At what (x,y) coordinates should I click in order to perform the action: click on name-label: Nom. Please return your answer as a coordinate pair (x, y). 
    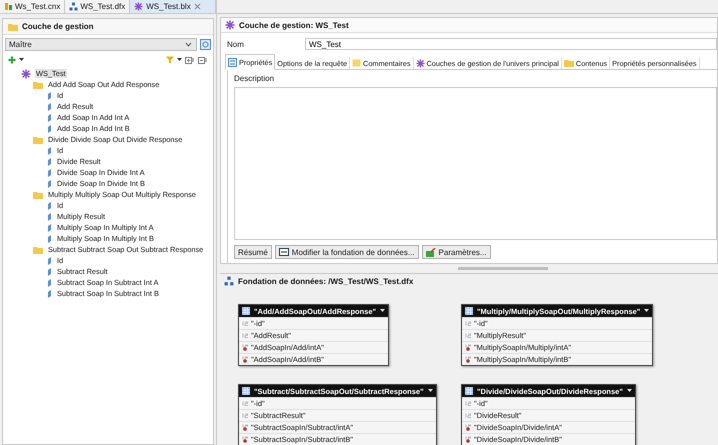
    Looking at the image, I should click on (236, 44).